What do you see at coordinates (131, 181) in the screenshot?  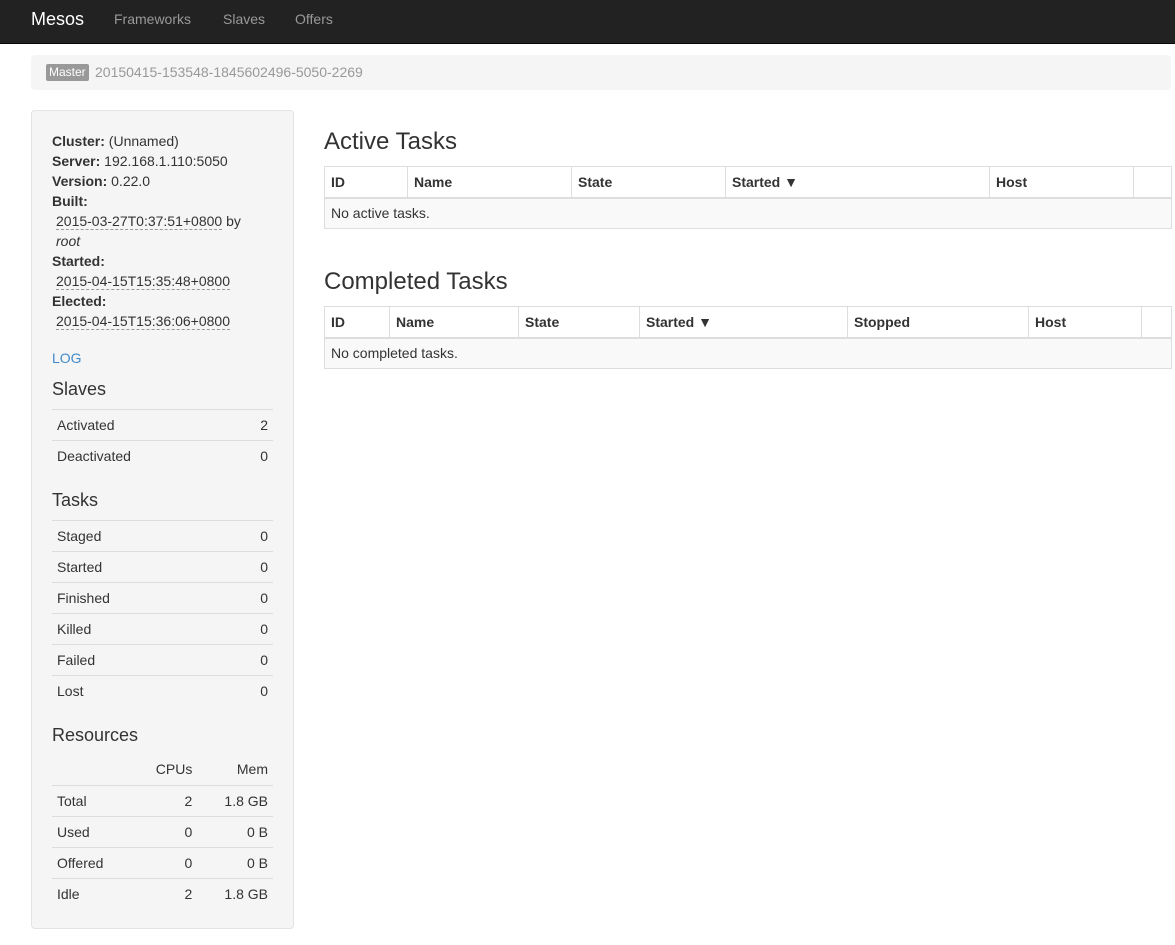 I see `version-value: 0.22.0` at bounding box center [131, 181].